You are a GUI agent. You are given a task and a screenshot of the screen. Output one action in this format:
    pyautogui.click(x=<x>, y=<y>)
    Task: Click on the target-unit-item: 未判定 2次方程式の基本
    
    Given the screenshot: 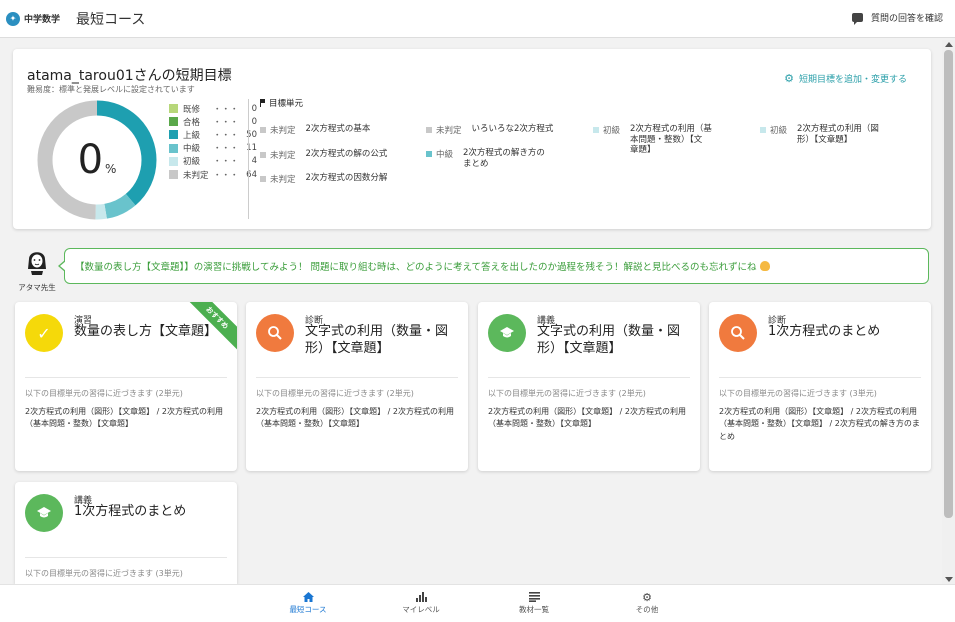 What is the action you would take?
    pyautogui.click(x=315, y=130)
    